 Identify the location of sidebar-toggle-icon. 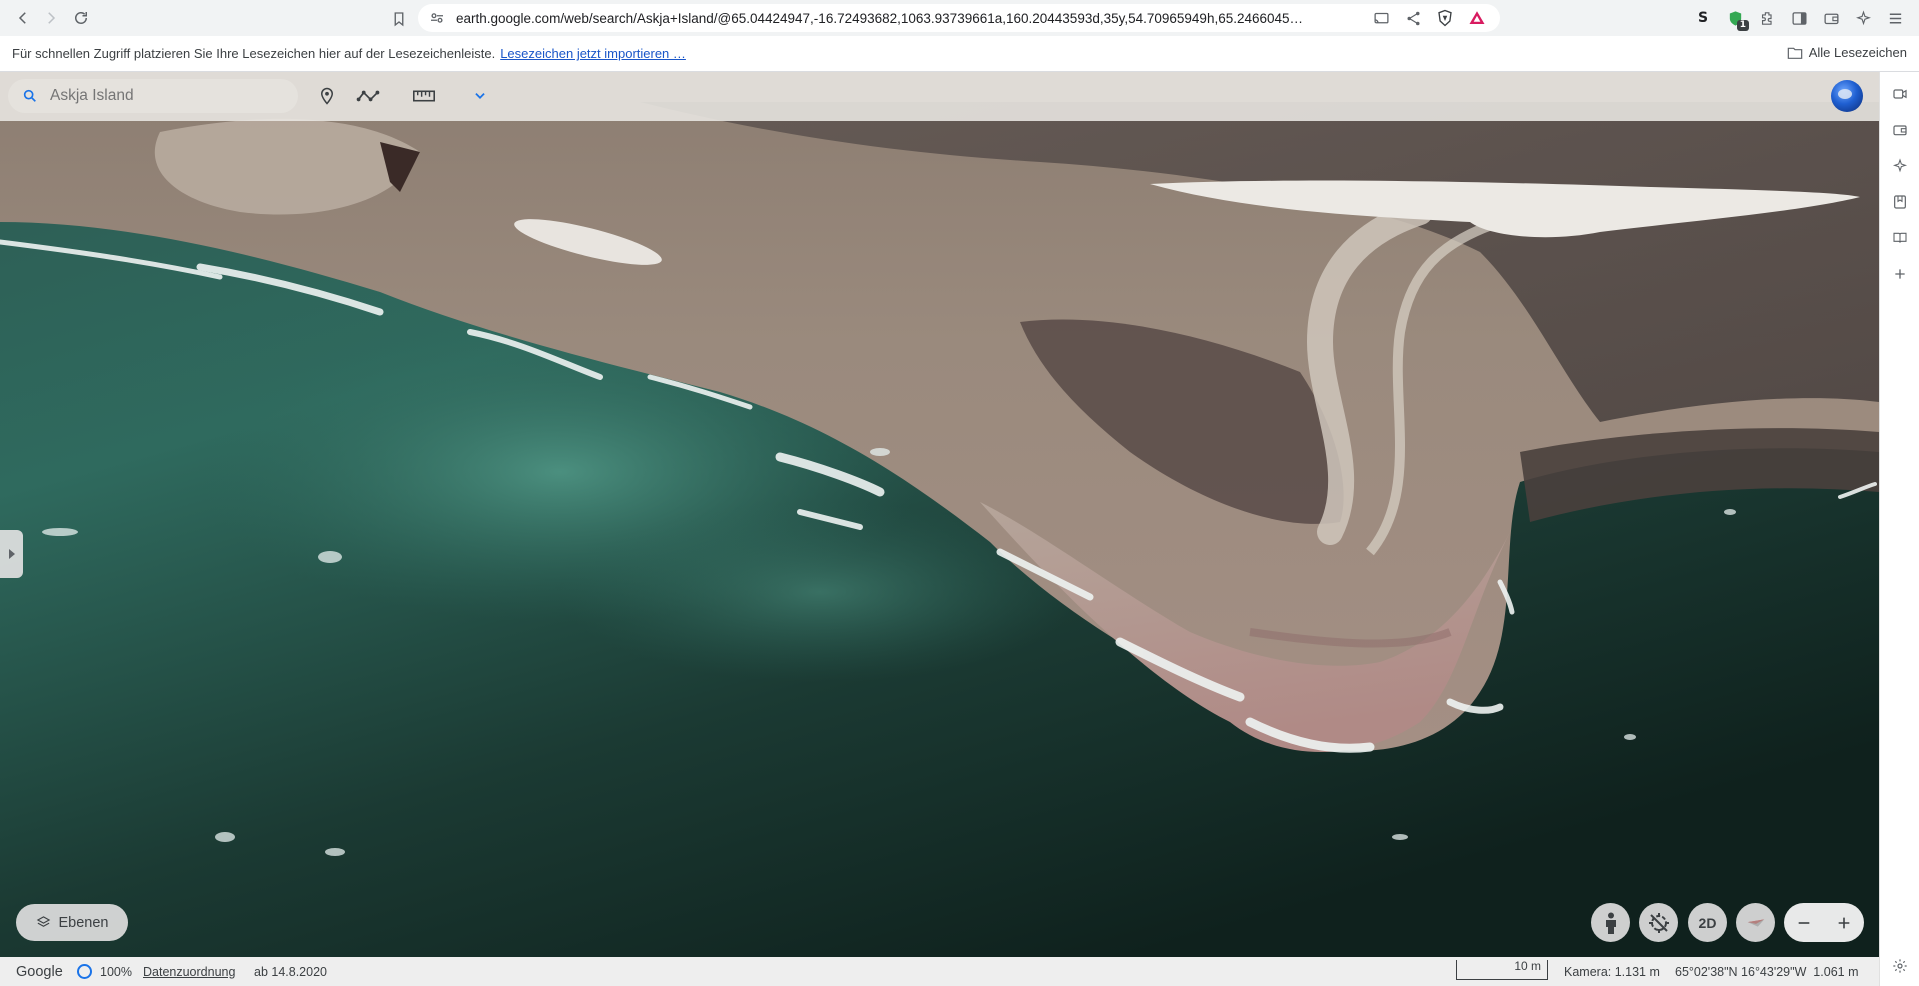
(1799, 18).